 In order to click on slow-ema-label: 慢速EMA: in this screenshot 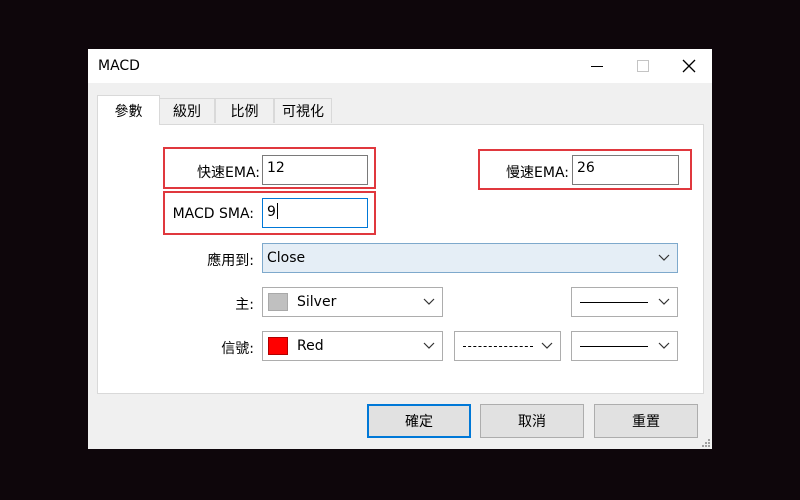, I will do `click(537, 173)`.